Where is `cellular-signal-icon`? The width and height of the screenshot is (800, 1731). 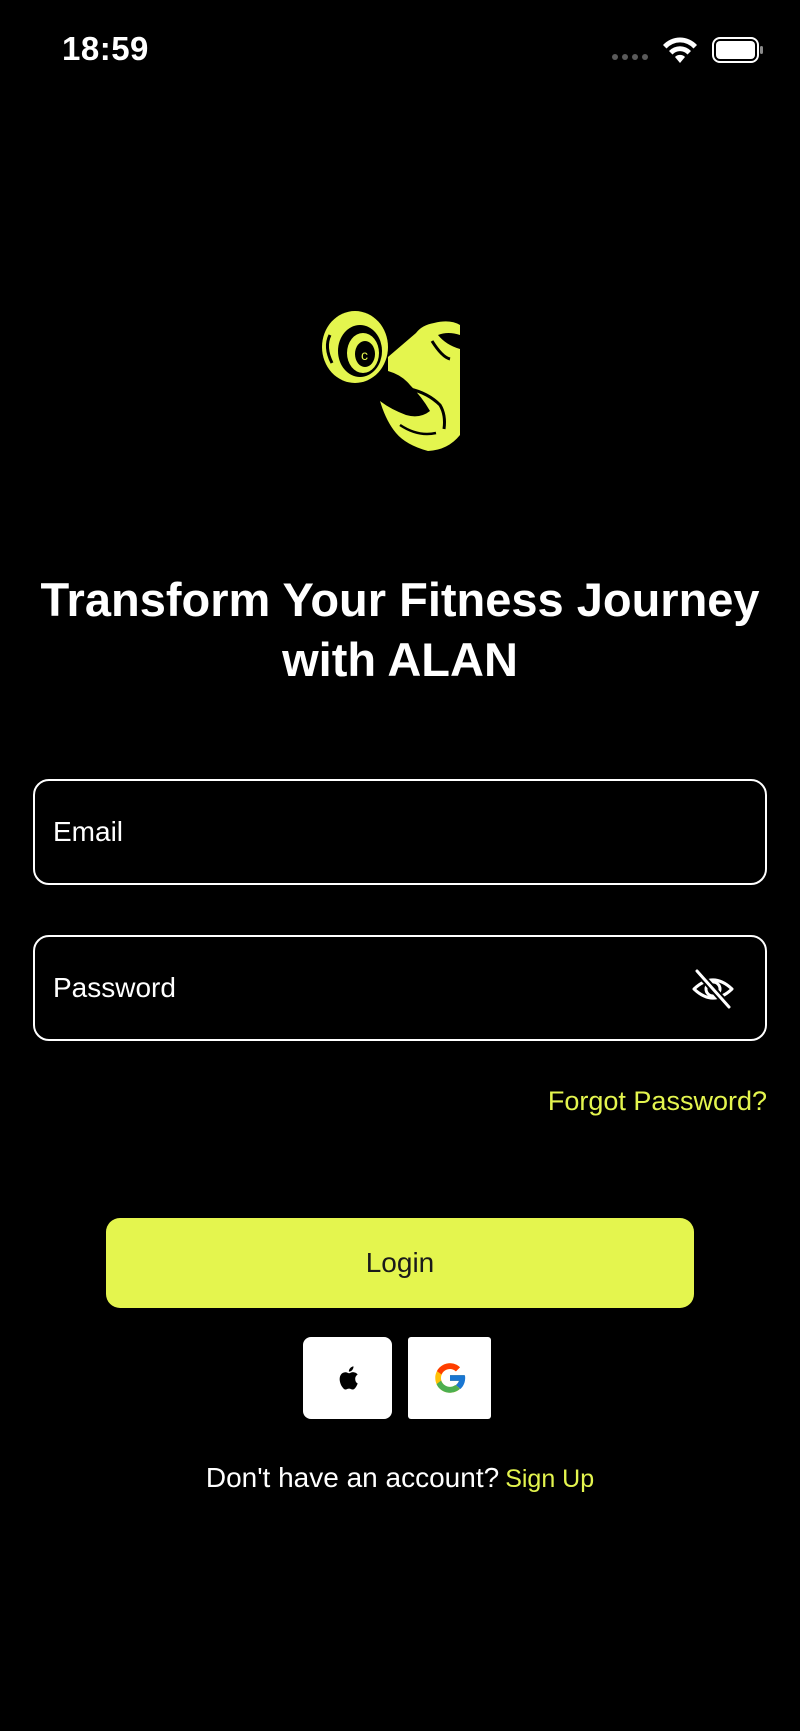
cellular-signal-icon is located at coordinates (630, 57).